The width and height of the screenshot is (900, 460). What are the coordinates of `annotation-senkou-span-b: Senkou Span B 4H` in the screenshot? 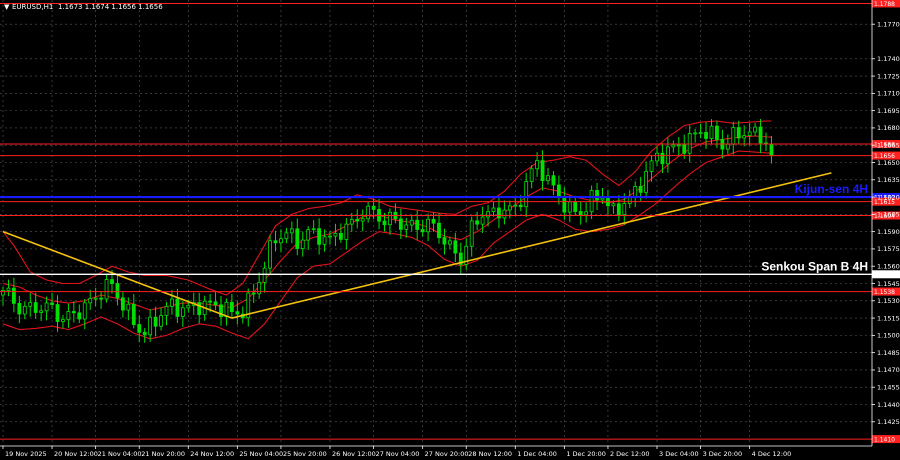 It's located at (814, 266).